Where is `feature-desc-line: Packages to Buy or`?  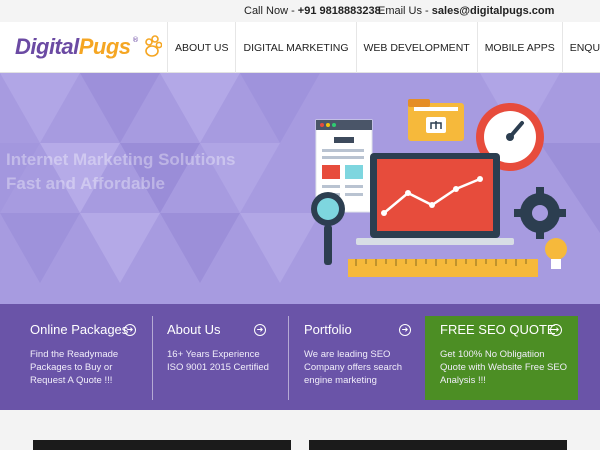 feature-desc-line: Packages to Buy or is located at coordinates (71, 367).